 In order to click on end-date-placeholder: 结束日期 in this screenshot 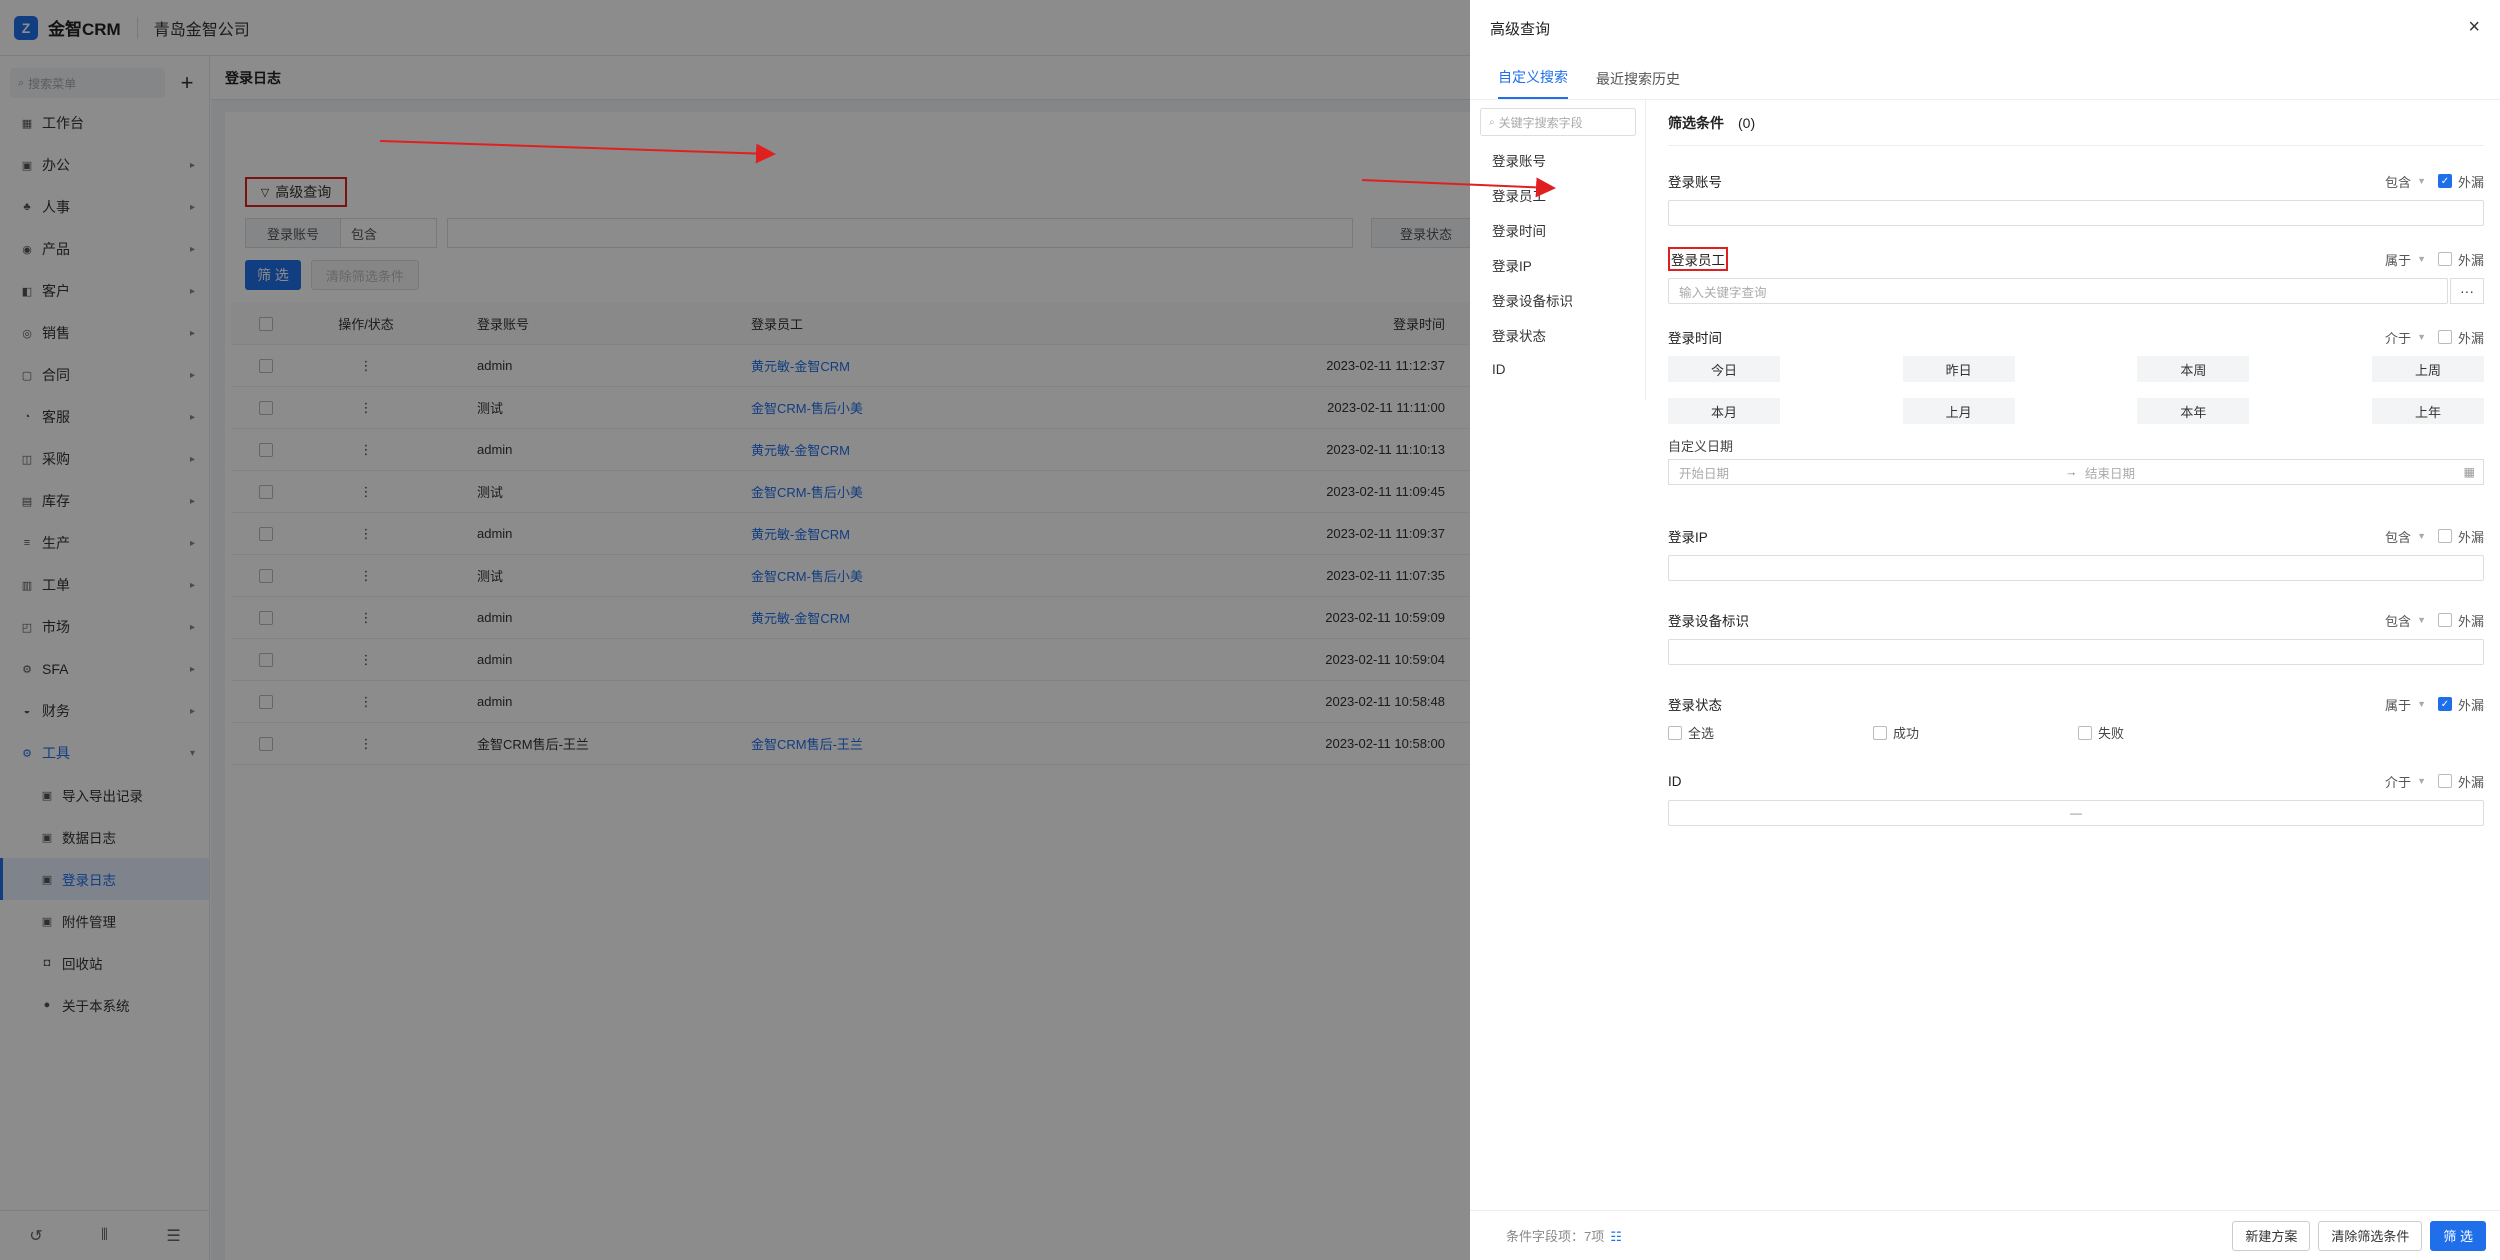, I will do `click(2110, 473)`.